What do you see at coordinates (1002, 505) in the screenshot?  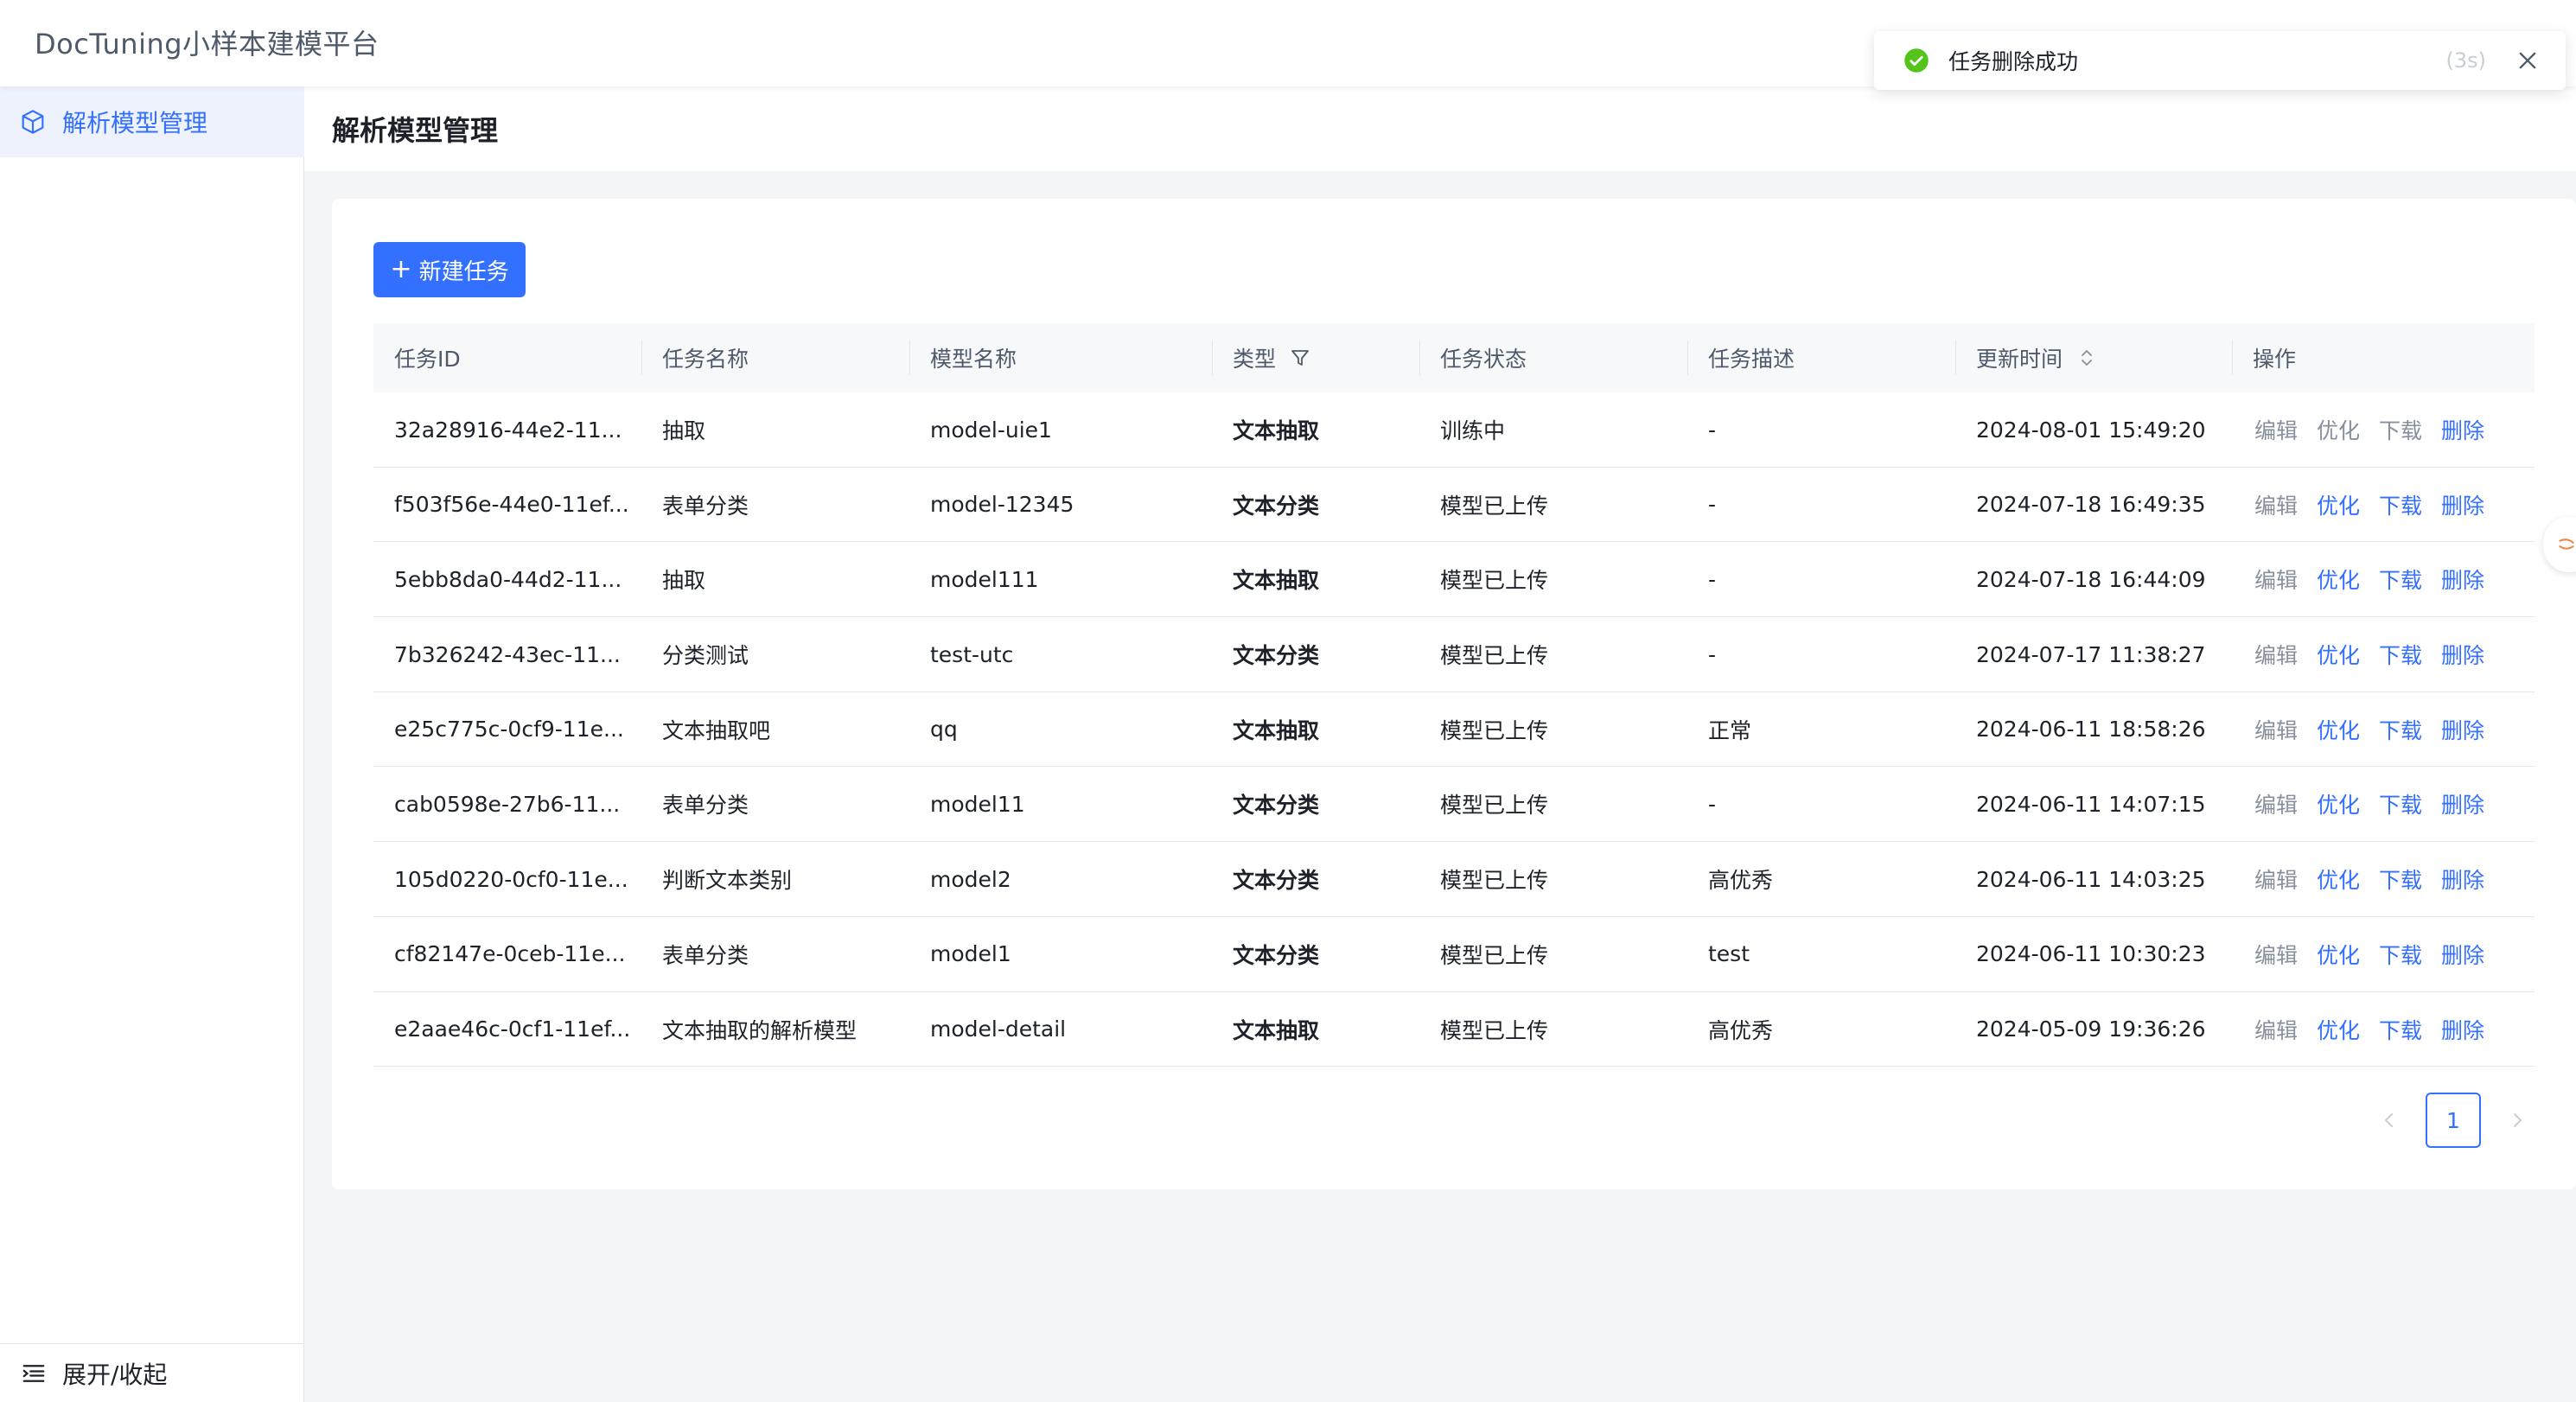 I see `model-name-cell: model-12345` at bounding box center [1002, 505].